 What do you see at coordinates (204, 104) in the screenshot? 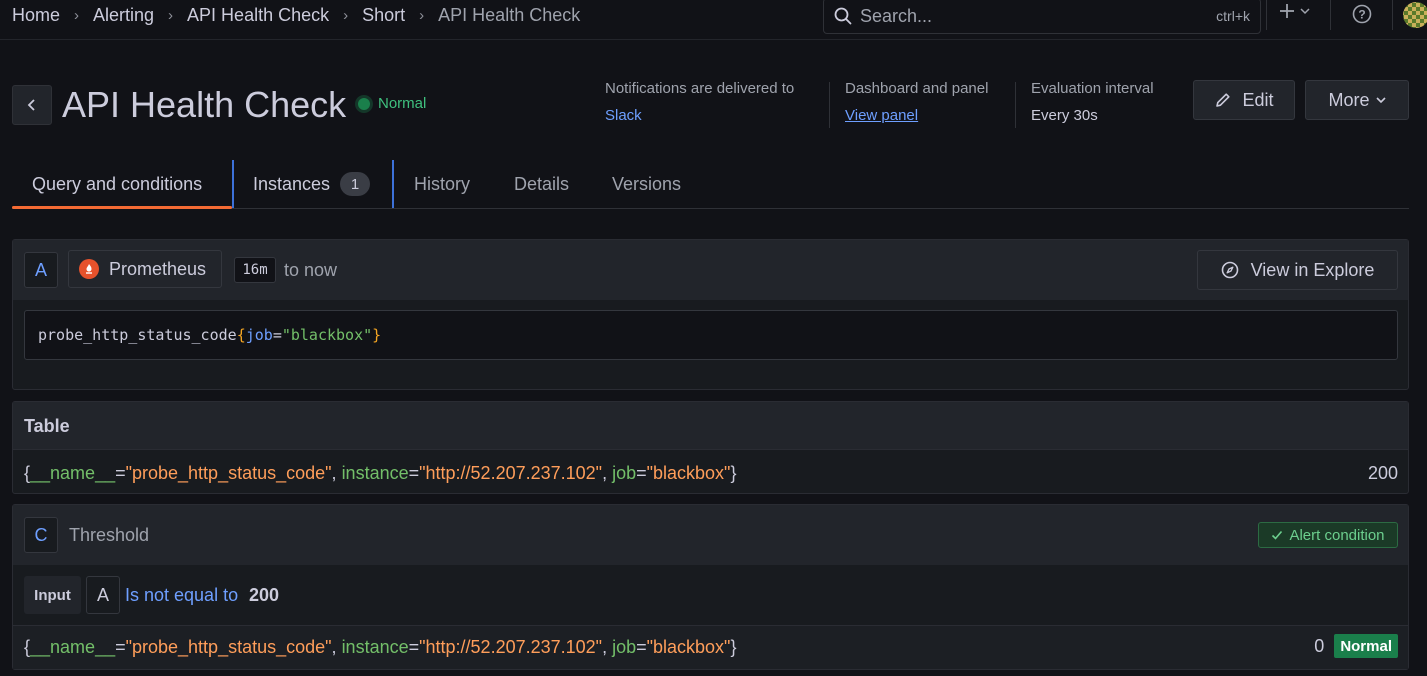
I see `page-title: API Health Check` at bounding box center [204, 104].